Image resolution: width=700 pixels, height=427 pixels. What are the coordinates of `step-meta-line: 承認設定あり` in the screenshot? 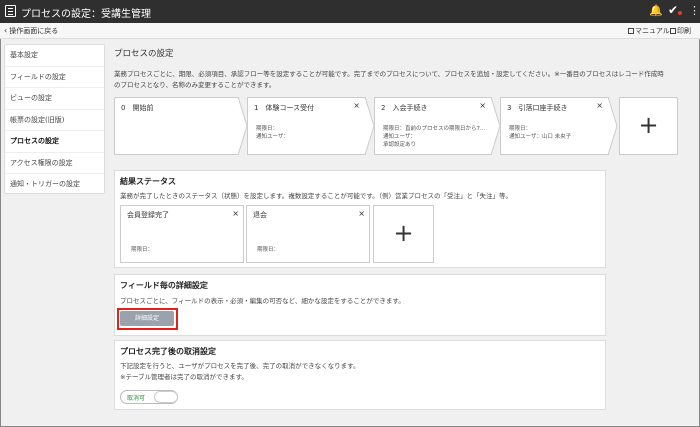 It's located at (400, 145).